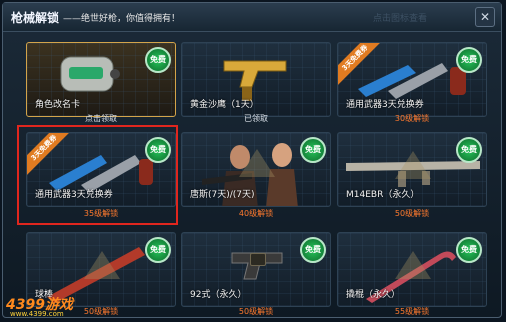 Image resolution: width=506 pixels, height=322 pixels. I want to click on item-status: 30级解锁, so click(412, 118).